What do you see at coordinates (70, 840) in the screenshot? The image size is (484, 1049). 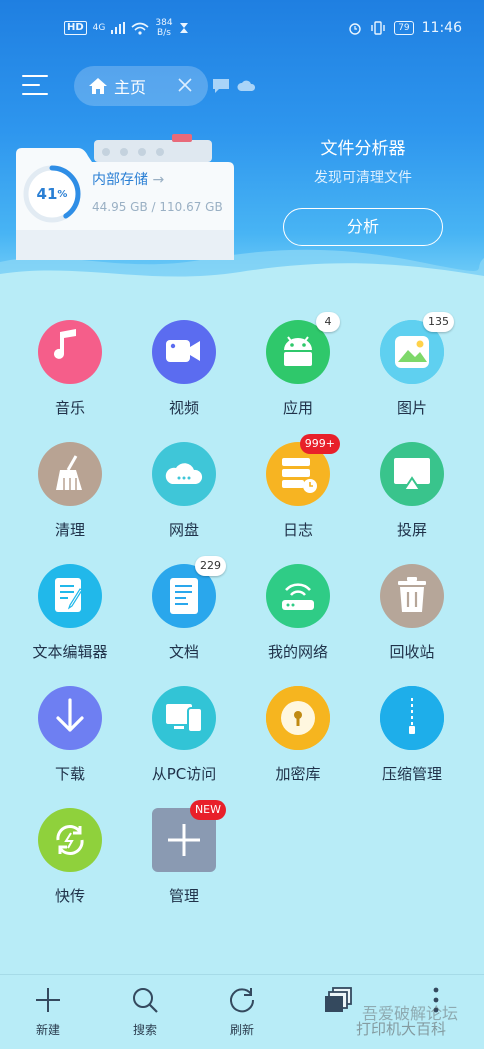 I see `sync-transfer-icon` at bounding box center [70, 840].